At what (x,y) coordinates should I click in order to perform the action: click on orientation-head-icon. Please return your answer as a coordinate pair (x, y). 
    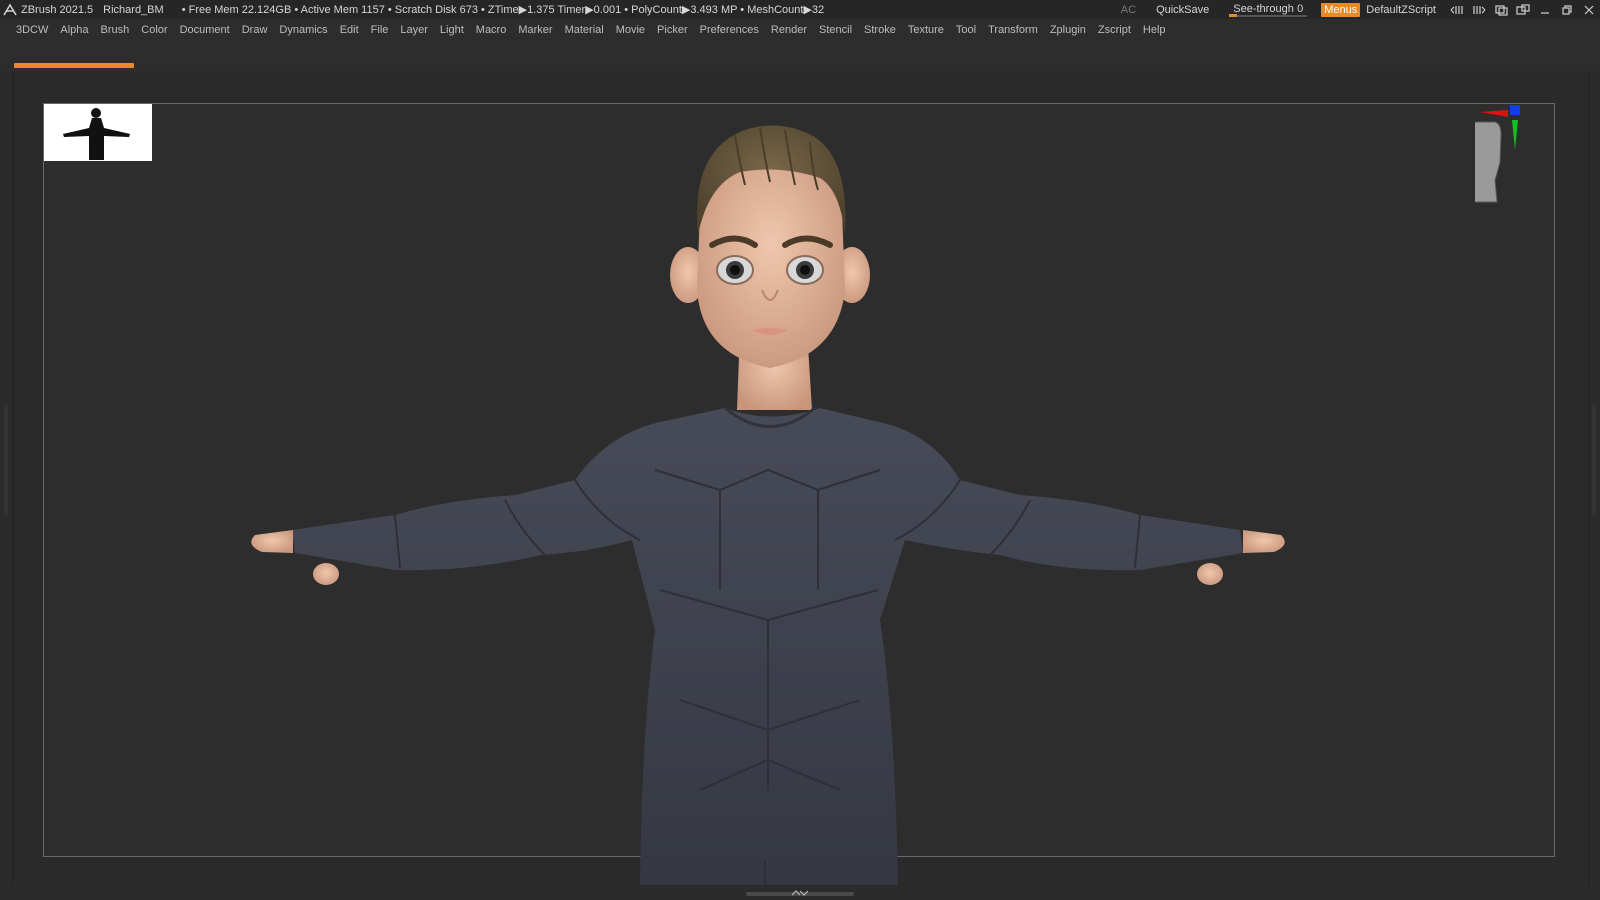
    Looking at the image, I should click on (1515, 157).